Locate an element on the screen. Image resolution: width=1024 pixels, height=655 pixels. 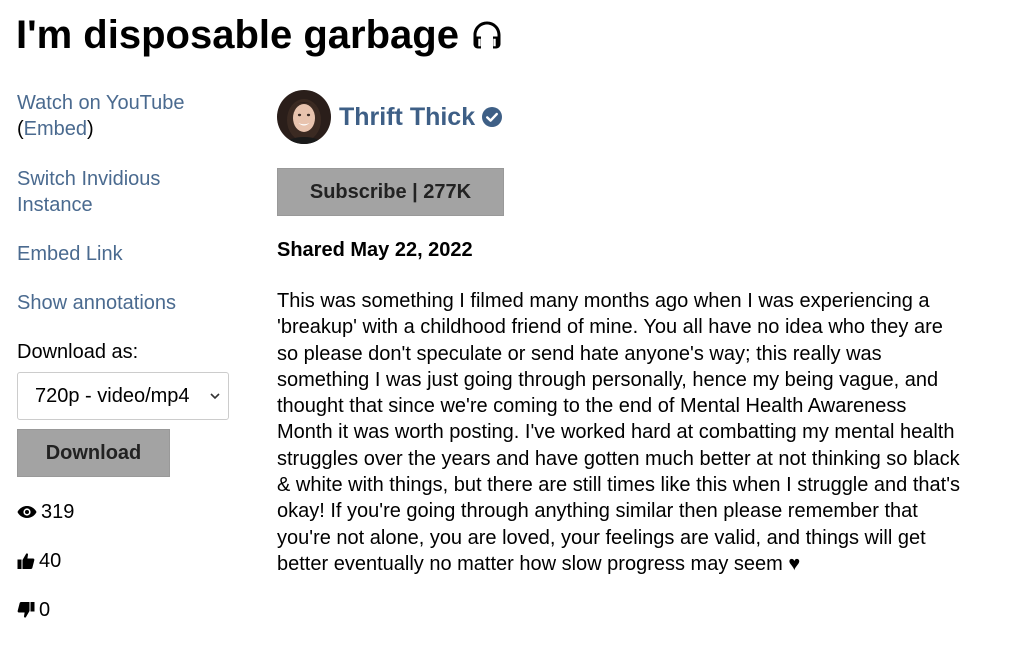
channel-avatar is located at coordinates (304, 117).